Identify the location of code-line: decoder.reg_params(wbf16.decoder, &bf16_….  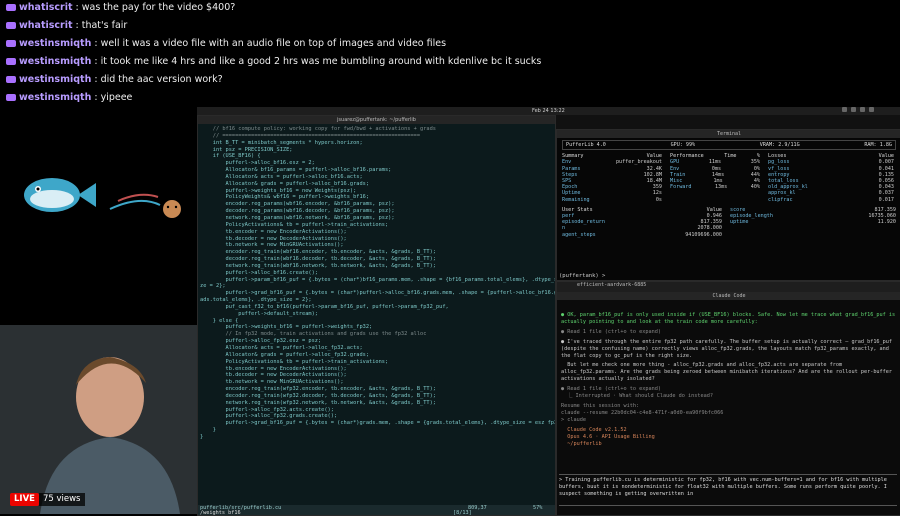
(297, 211).